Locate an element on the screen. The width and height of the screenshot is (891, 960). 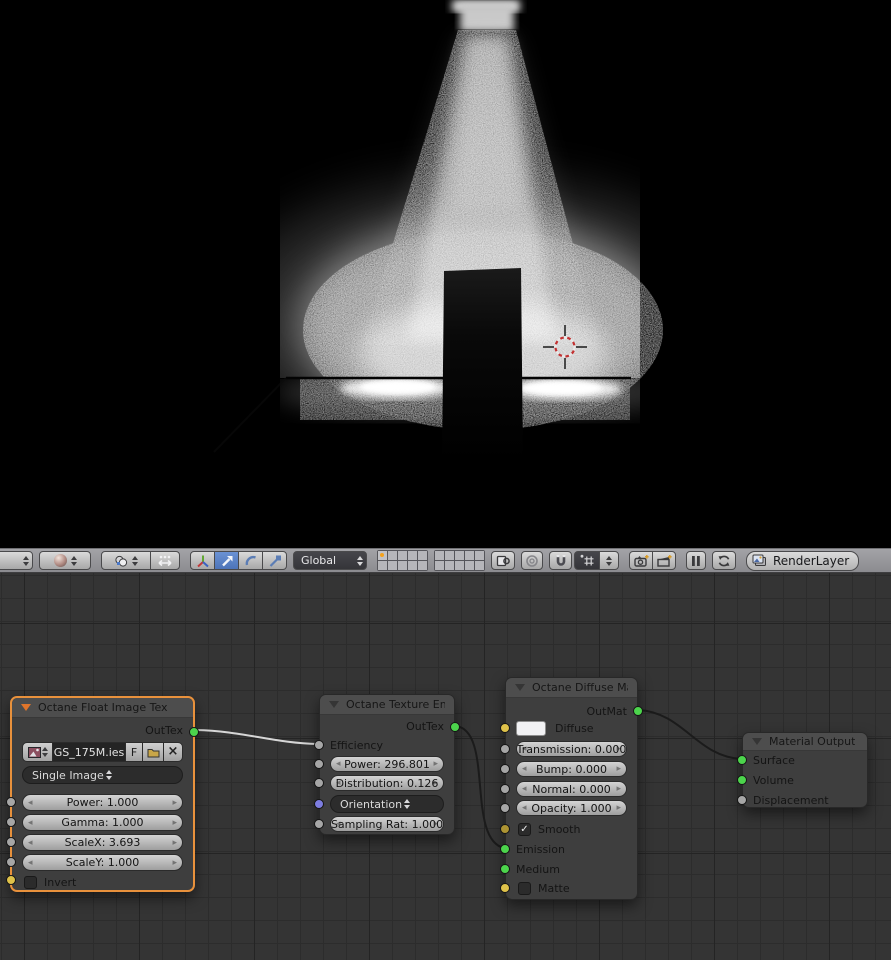
image-source-dropdown: Single Image is located at coordinates (102, 775).